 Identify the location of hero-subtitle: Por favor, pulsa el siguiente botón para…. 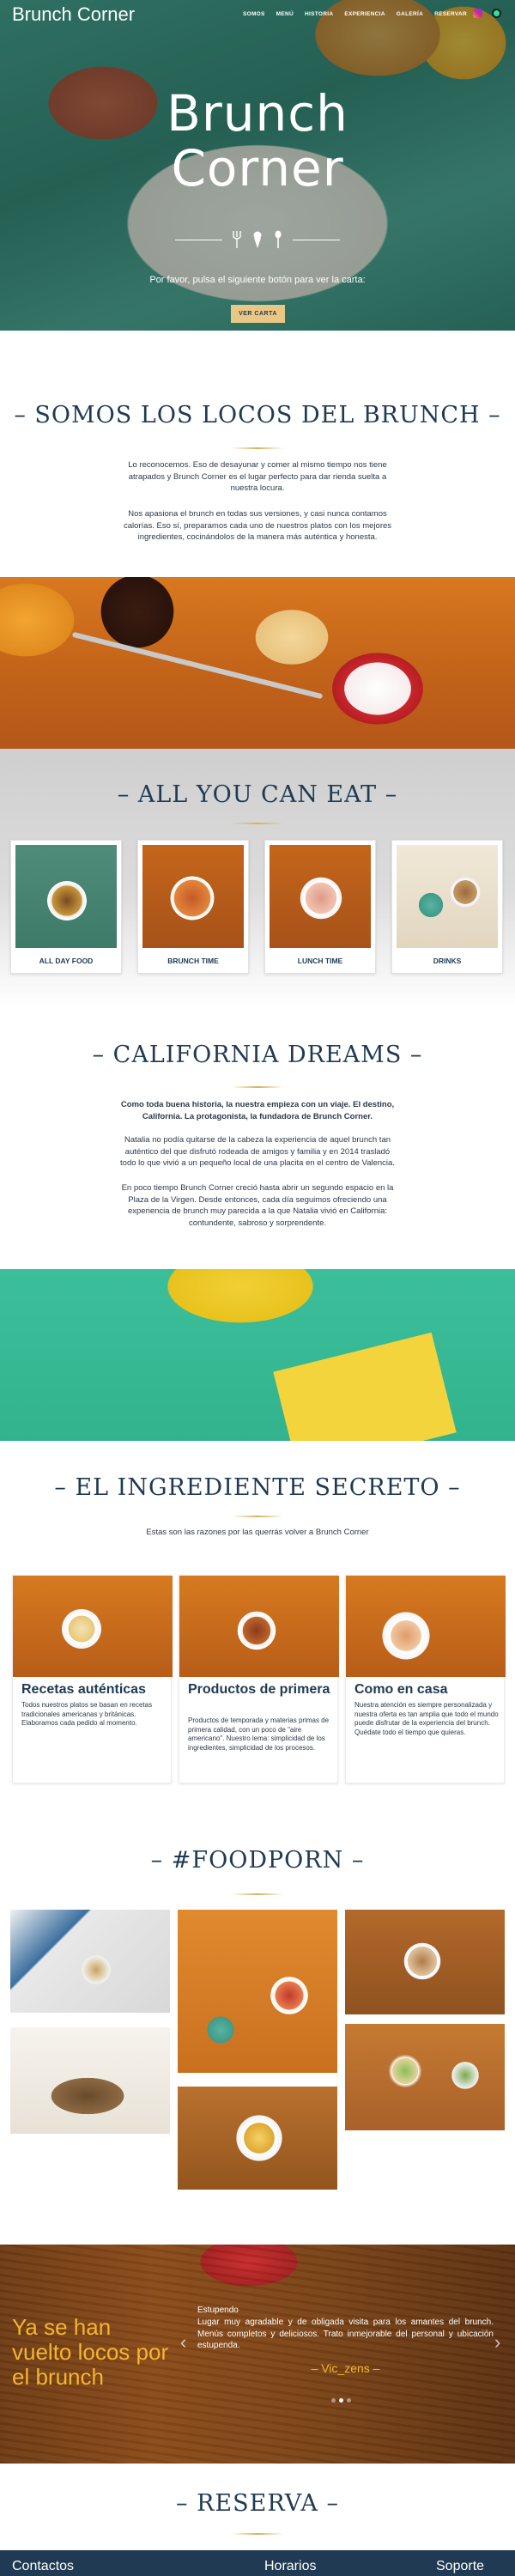
(257, 280).